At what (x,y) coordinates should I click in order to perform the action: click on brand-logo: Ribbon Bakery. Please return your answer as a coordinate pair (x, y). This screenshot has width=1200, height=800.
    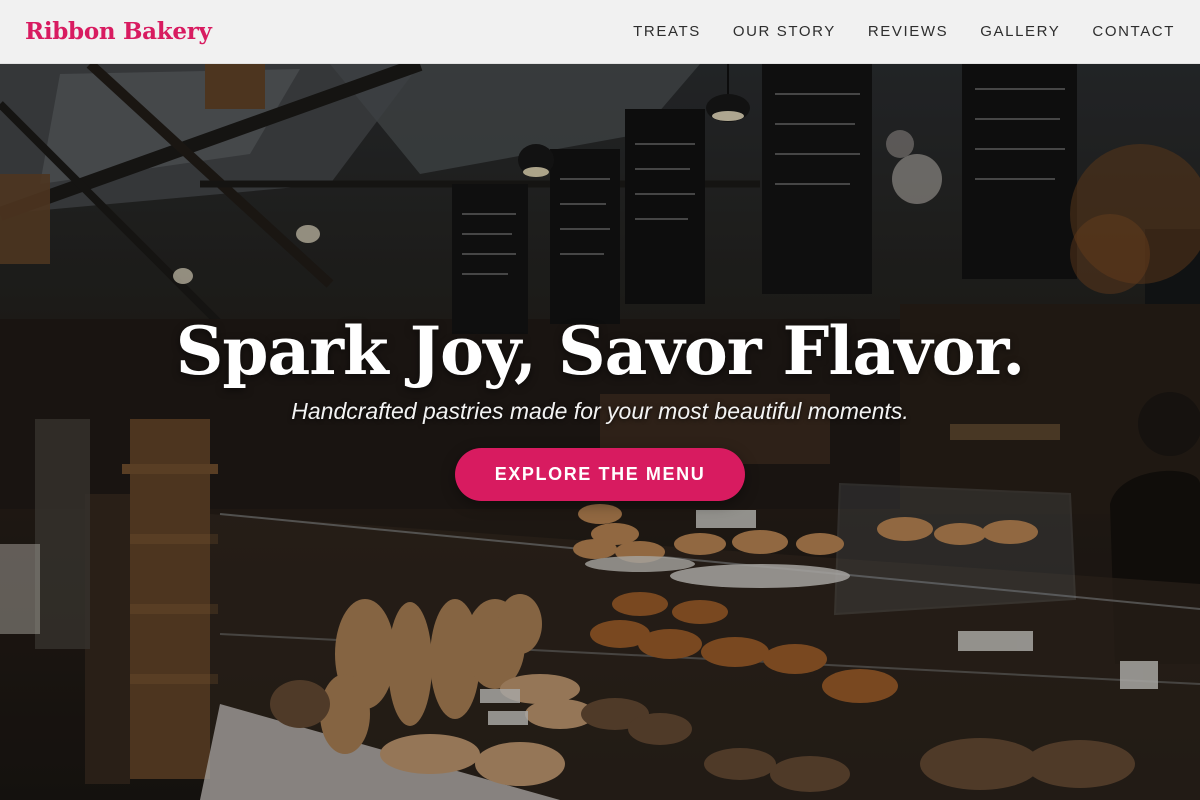
    Looking at the image, I should click on (118, 31).